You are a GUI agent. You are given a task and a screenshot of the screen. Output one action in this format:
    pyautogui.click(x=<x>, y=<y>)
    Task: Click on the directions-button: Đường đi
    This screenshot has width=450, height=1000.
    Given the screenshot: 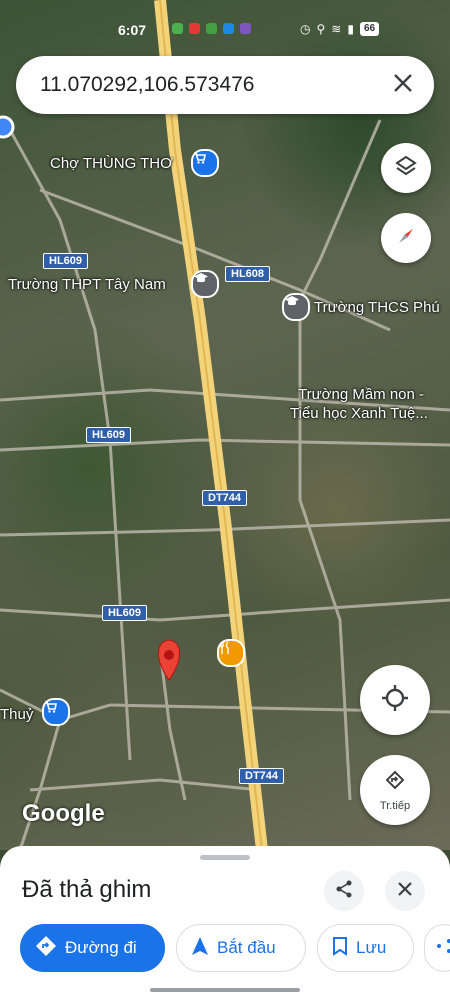 What is the action you would take?
    pyautogui.click(x=92, y=948)
    